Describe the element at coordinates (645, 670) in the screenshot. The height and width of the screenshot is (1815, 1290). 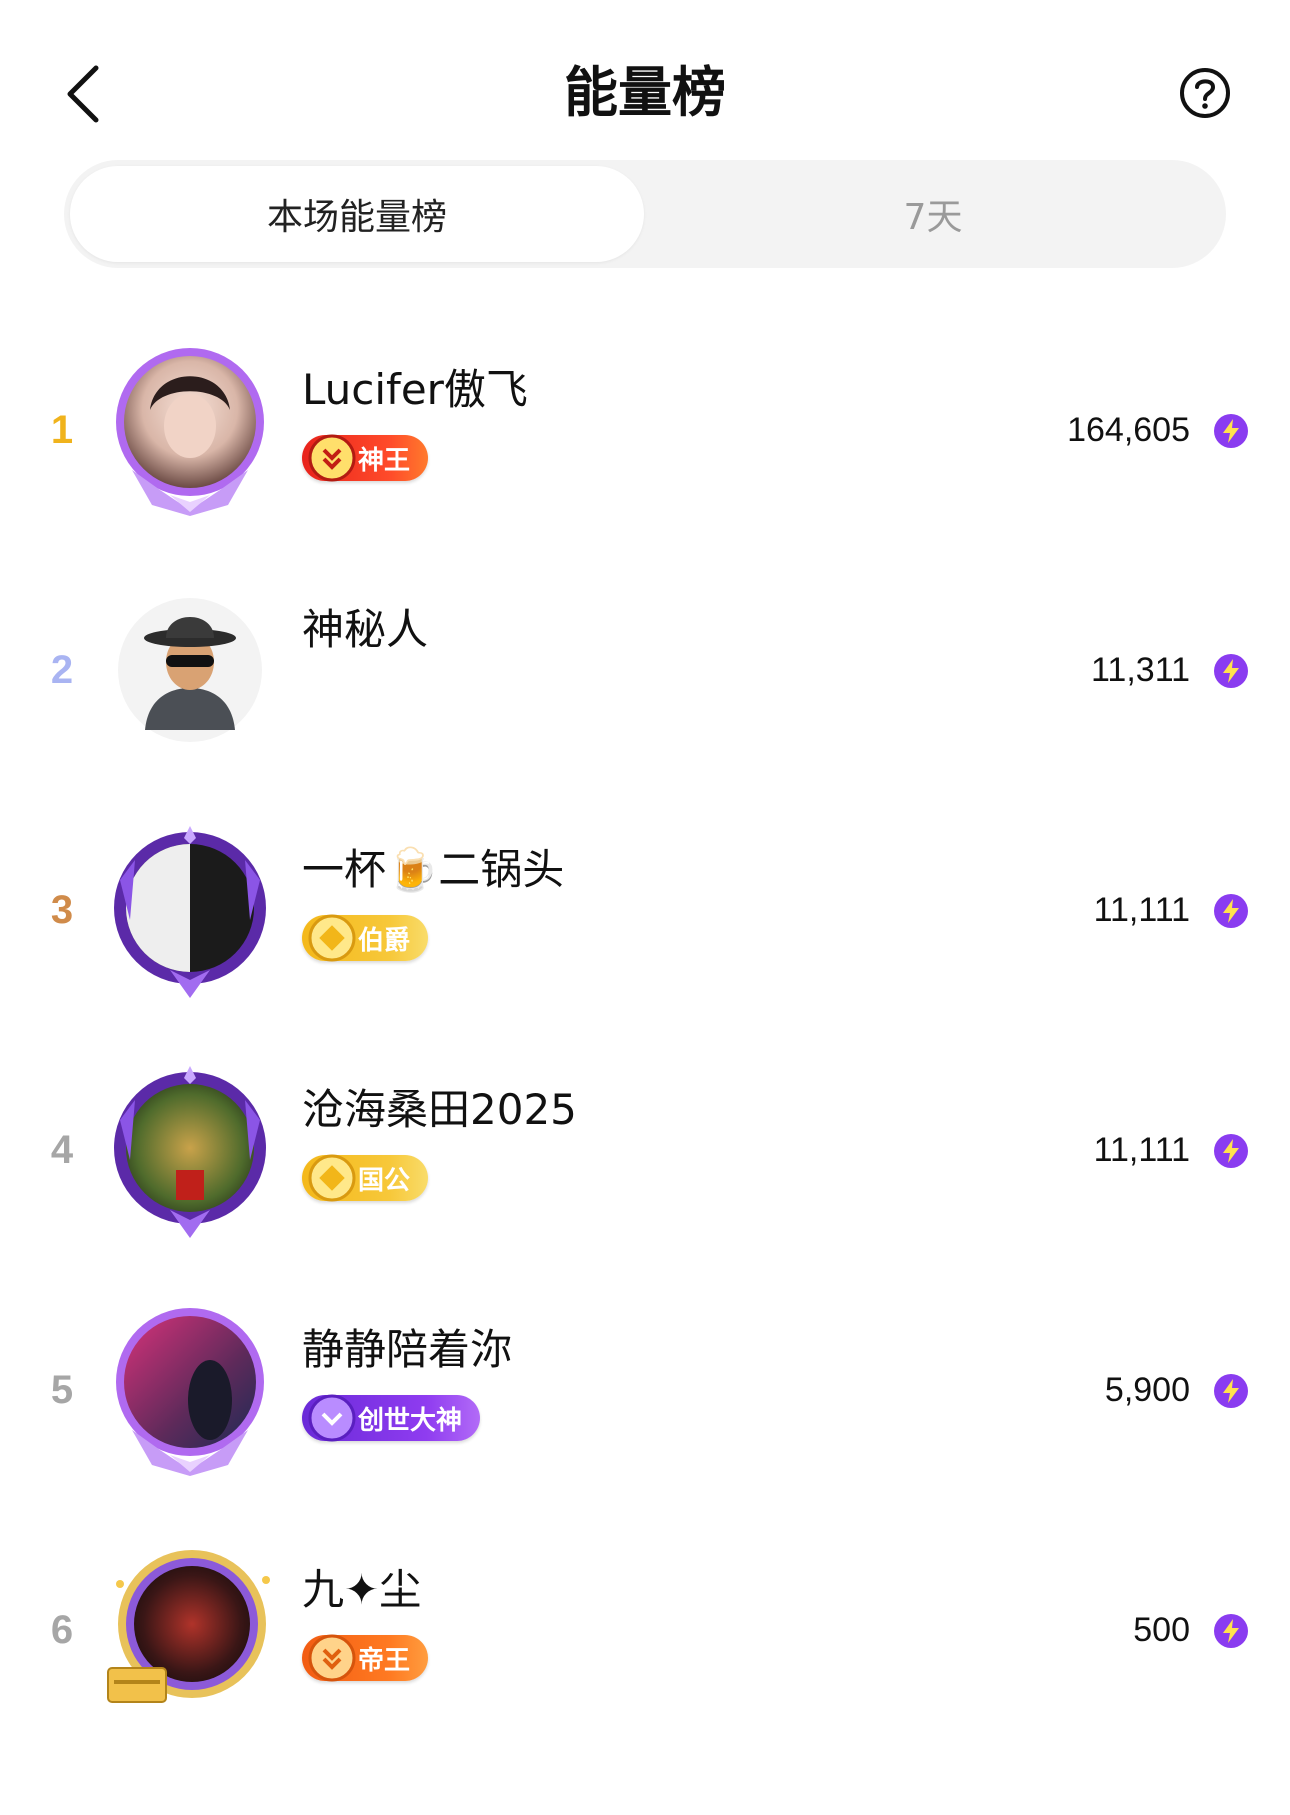
I see `ranking-row: 2 神秘人 11,311` at that location.